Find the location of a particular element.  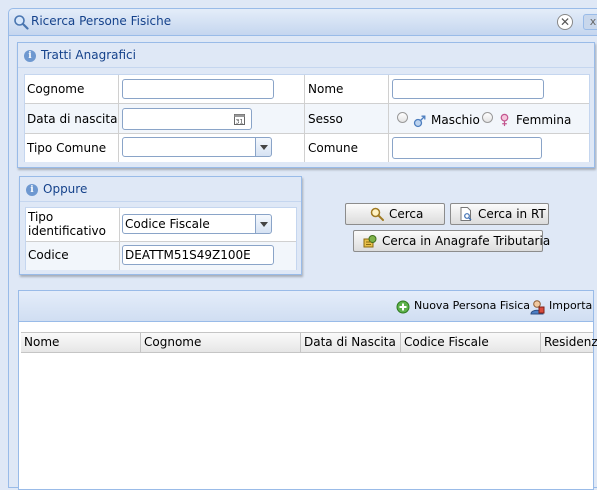

cerca-label: Cerca is located at coordinates (406, 214).